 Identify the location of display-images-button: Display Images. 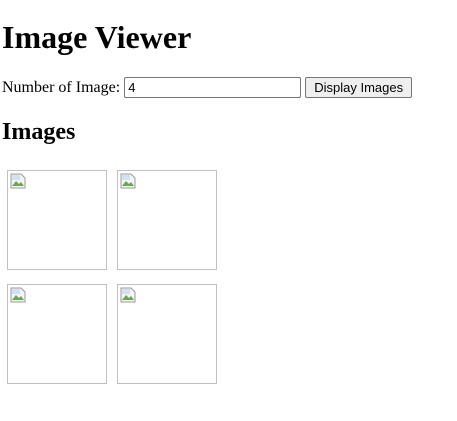
(359, 87).